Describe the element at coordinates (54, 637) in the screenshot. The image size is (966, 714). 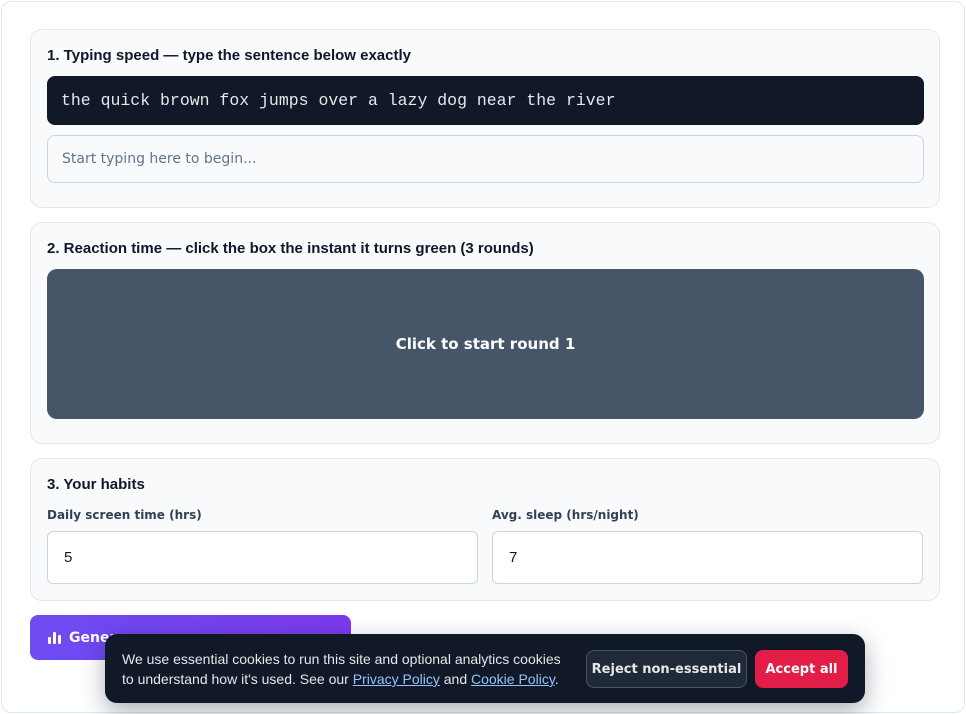
I see `bar-chart-icon` at that location.